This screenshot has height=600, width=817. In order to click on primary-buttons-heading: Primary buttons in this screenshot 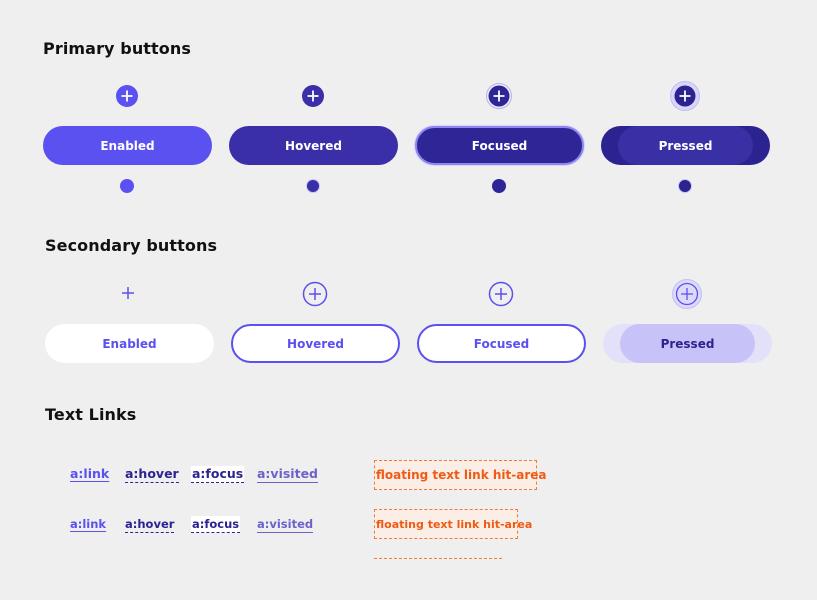, I will do `click(117, 48)`.